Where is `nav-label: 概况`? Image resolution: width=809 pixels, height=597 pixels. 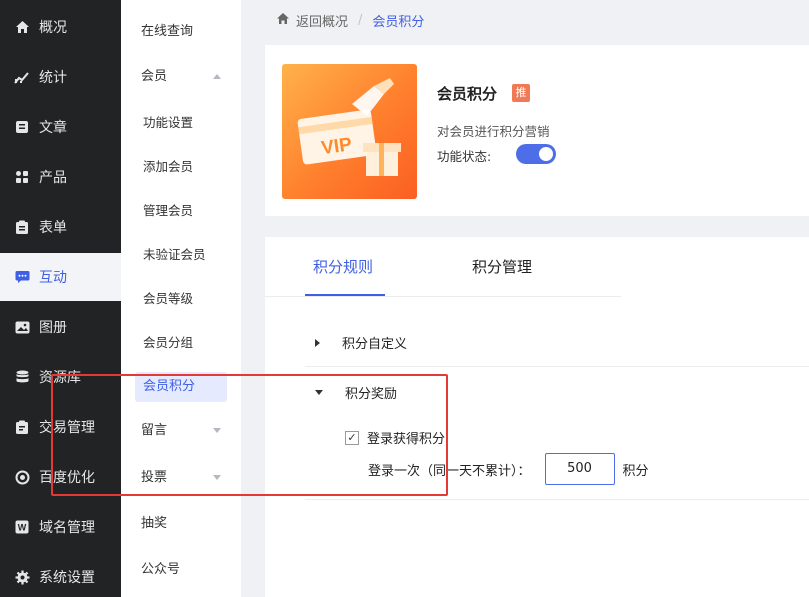
nav-label: 概况 is located at coordinates (53, 28).